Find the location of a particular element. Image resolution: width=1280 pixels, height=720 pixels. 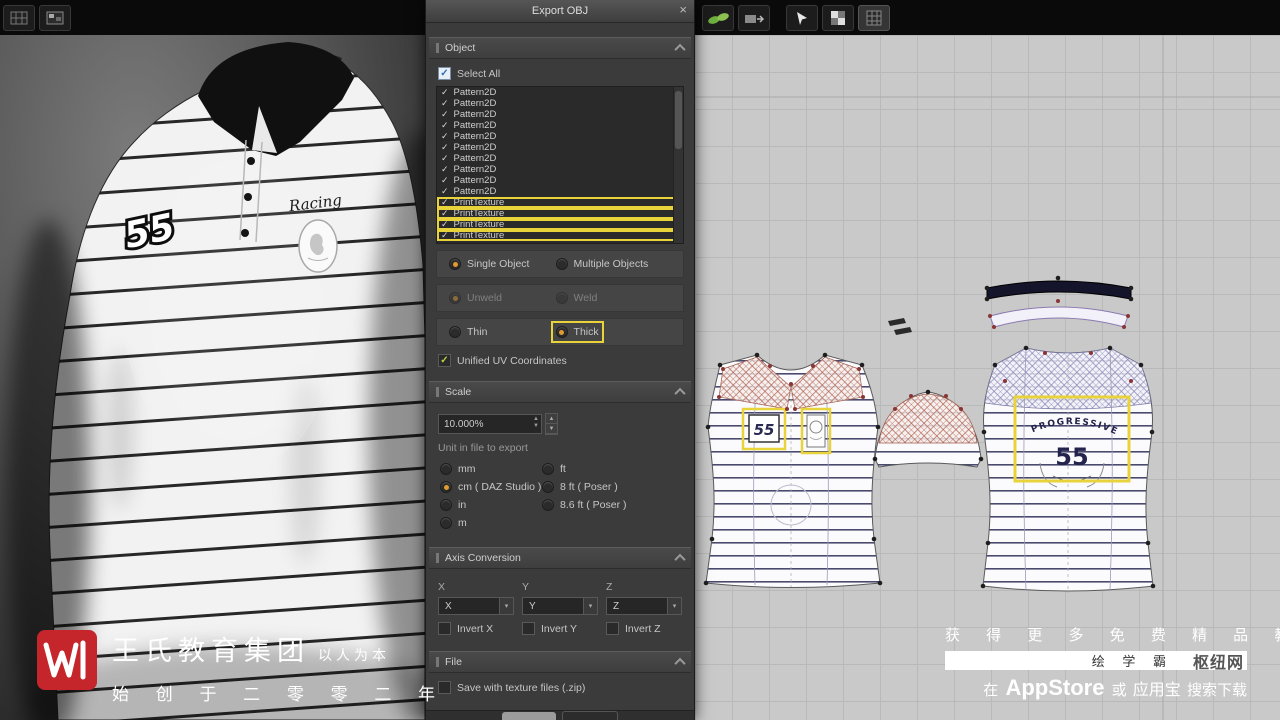

pattern-sleeve is located at coordinates (928, 429).